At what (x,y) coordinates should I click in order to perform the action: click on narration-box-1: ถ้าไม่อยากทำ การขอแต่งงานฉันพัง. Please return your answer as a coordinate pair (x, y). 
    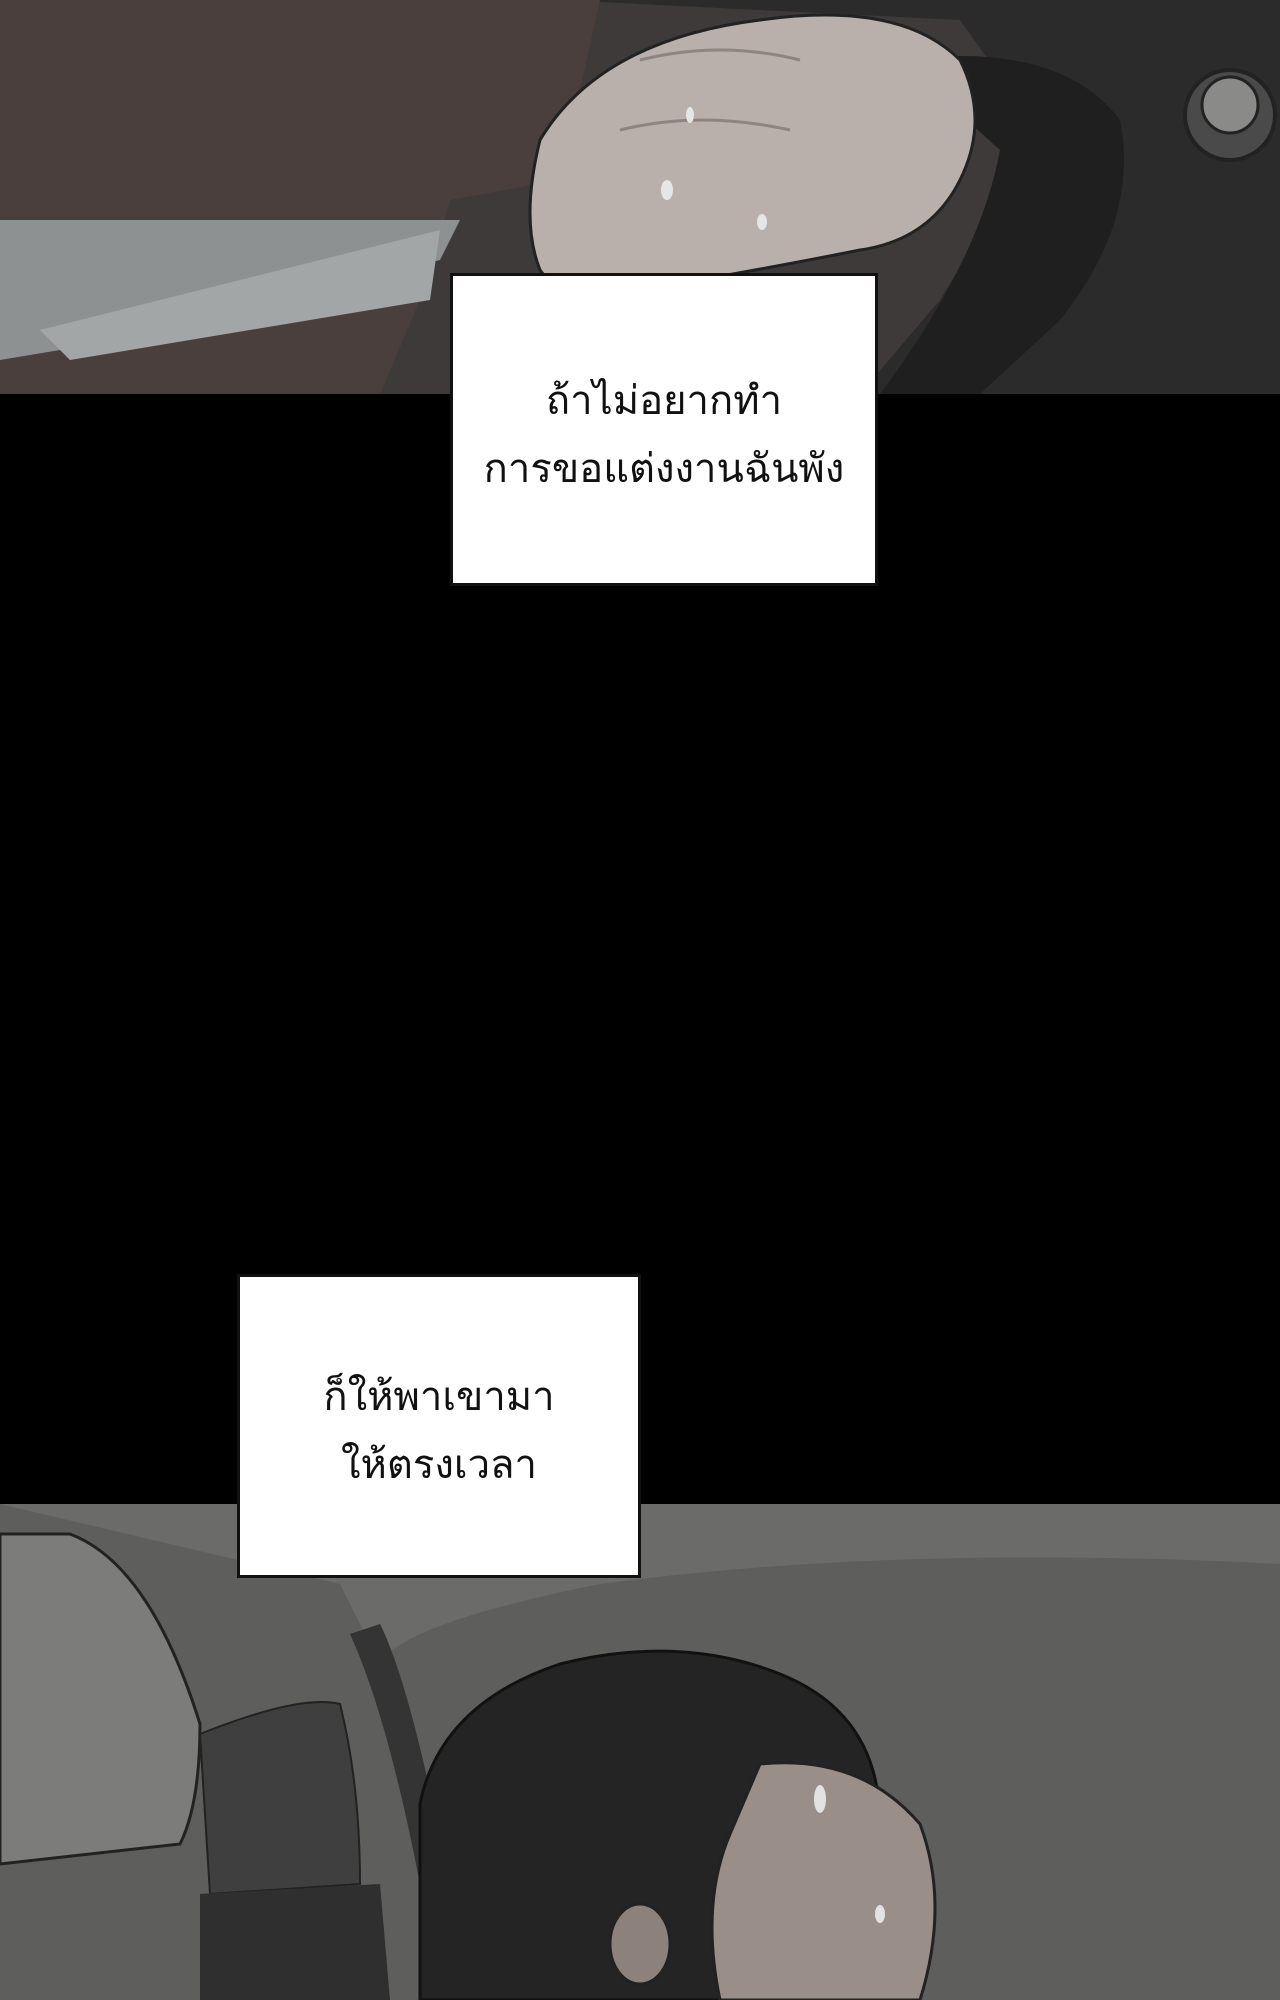
    Looking at the image, I should click on (664, 429).